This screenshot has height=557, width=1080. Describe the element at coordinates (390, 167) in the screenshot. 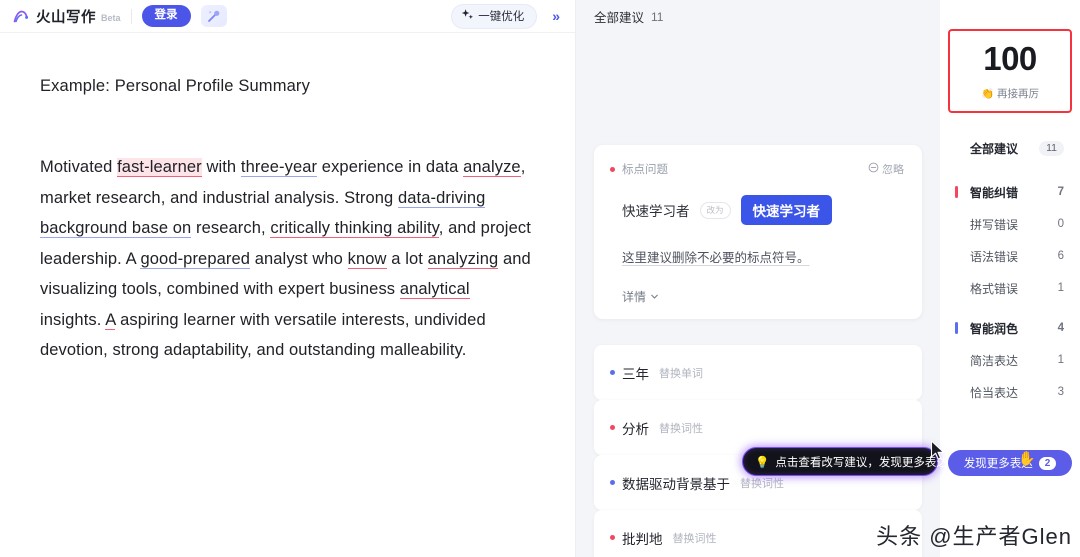

I see `text-run: experience in data` at that location.